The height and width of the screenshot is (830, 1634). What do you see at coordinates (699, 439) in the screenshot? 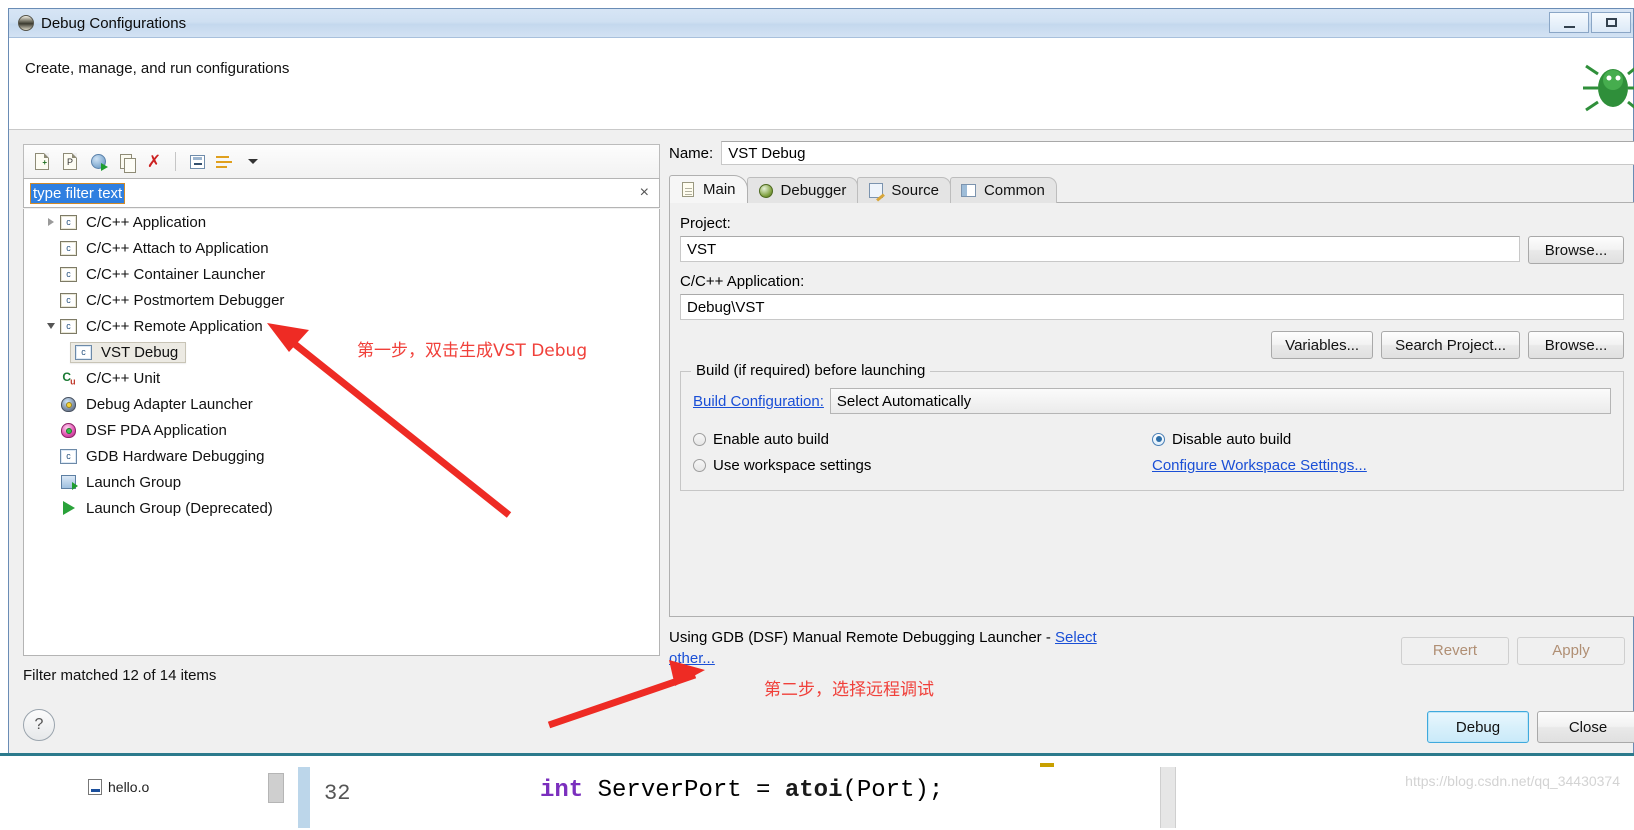
I see `radio-indicator` at bounding box center [699, 439].